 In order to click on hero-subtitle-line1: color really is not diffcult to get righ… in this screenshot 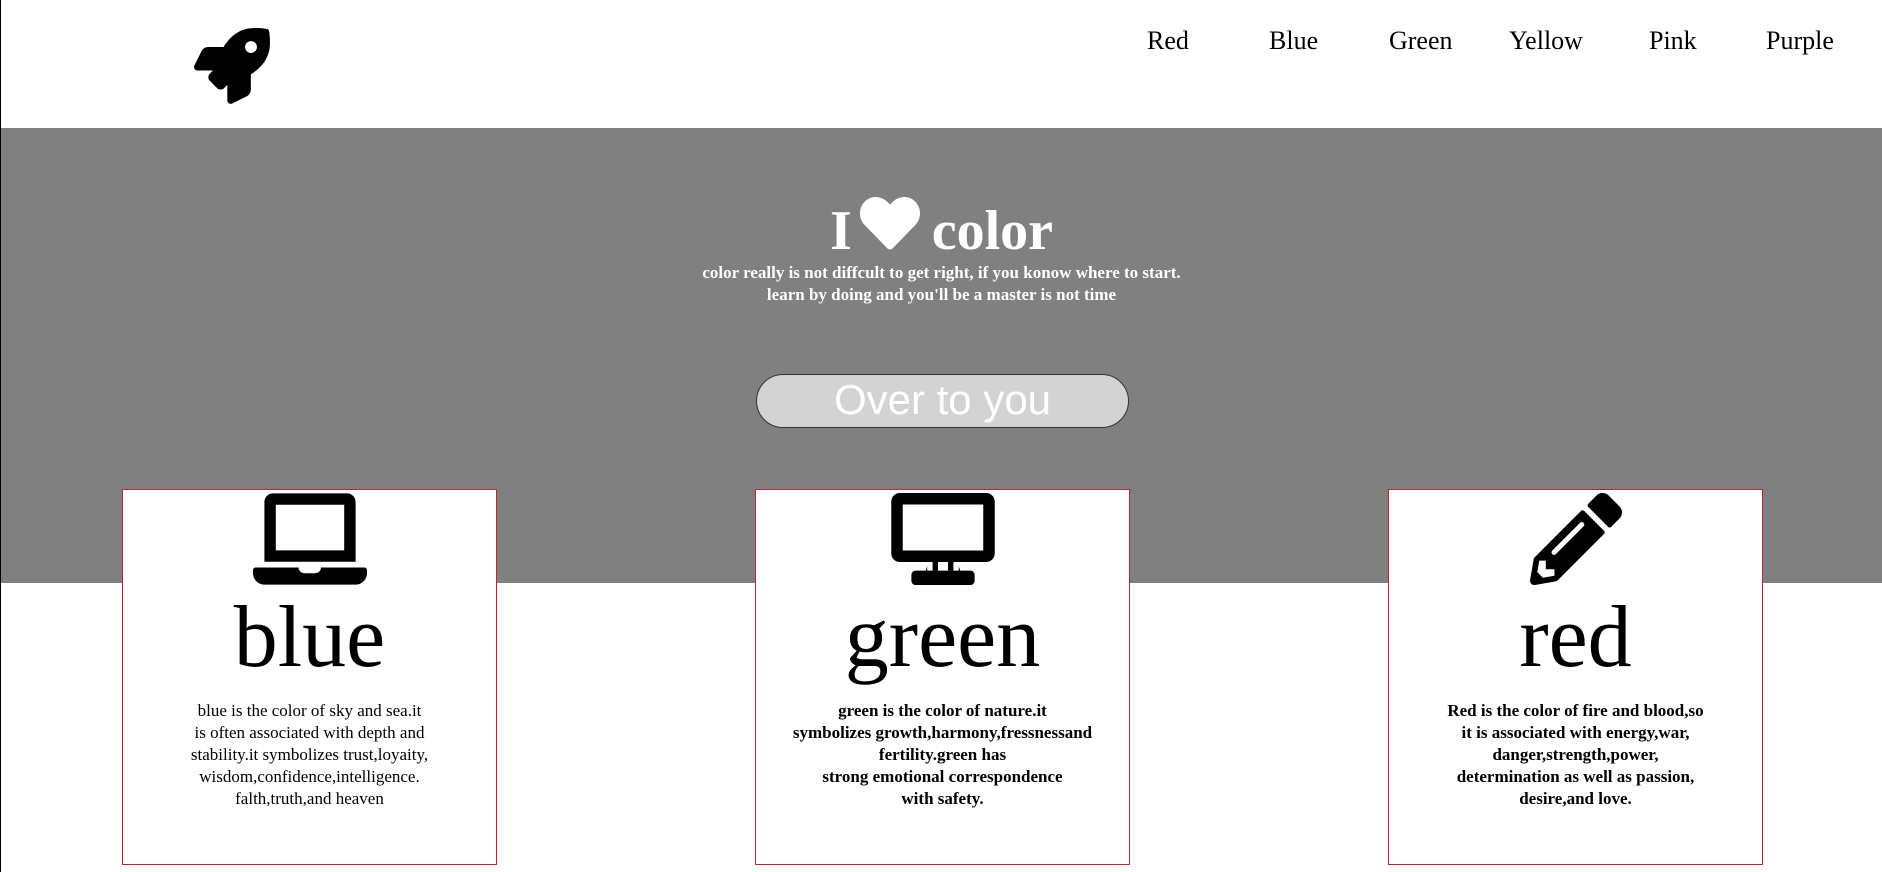, I will do `click(941, 272)`.